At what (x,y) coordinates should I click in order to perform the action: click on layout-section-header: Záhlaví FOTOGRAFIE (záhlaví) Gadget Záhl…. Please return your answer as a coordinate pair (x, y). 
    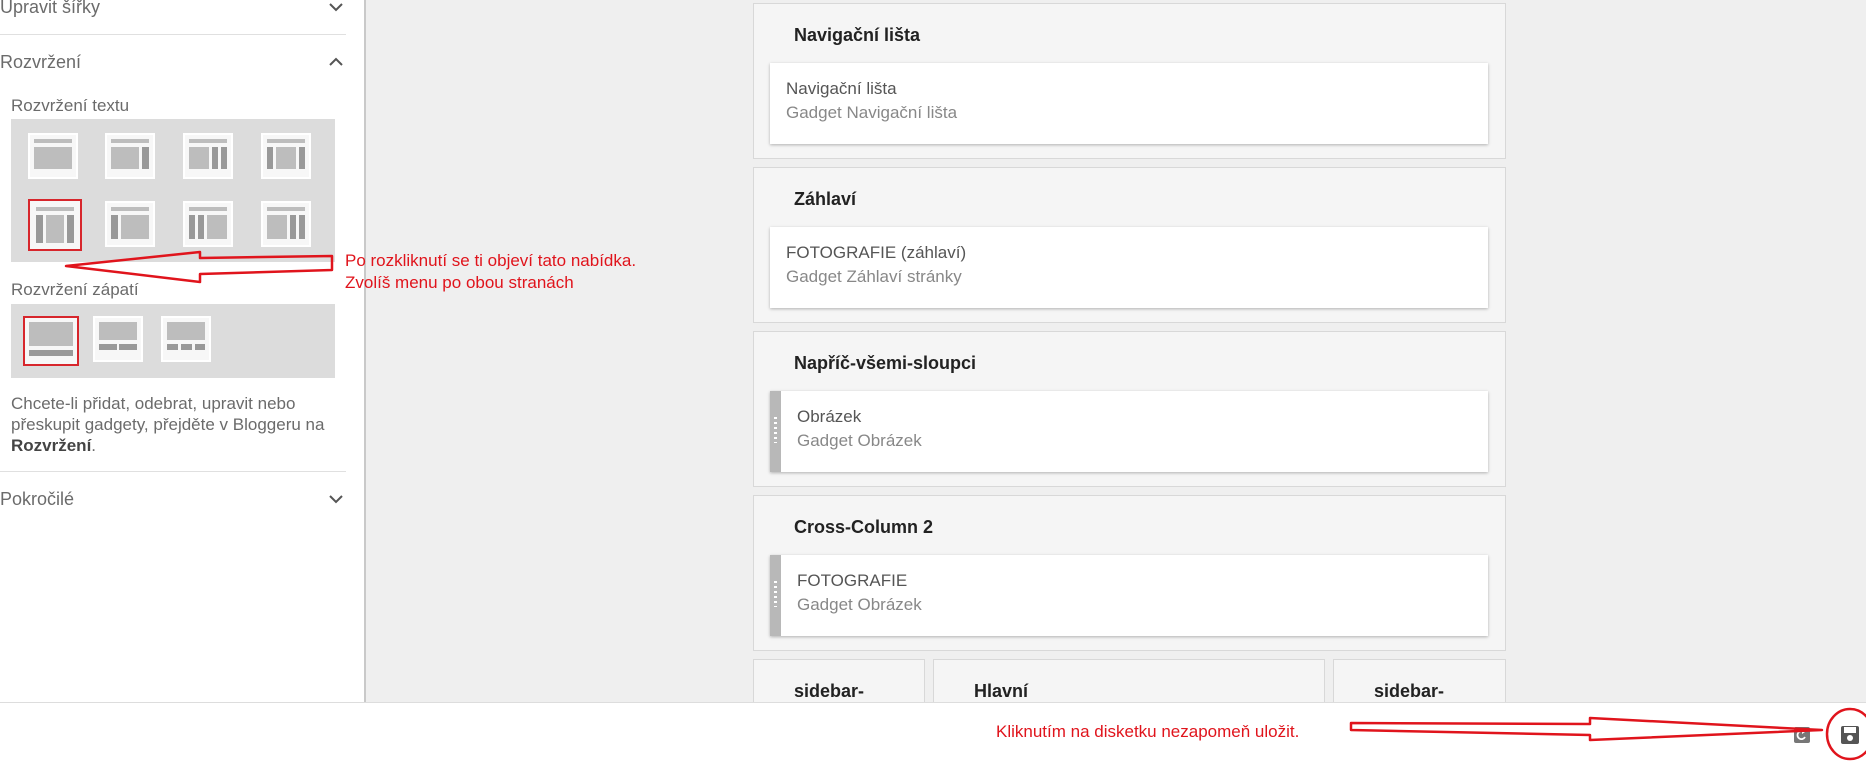
    Looking at the image, I should click on (1129, 245).